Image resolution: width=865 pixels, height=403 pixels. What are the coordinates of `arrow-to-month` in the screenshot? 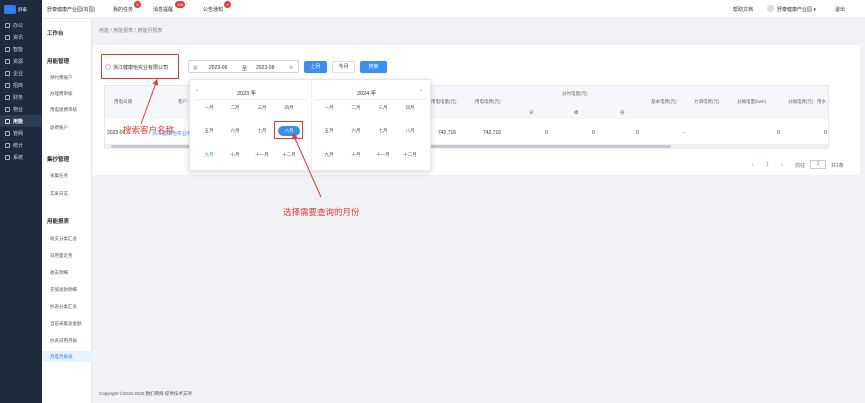 It's located at (307, 165).